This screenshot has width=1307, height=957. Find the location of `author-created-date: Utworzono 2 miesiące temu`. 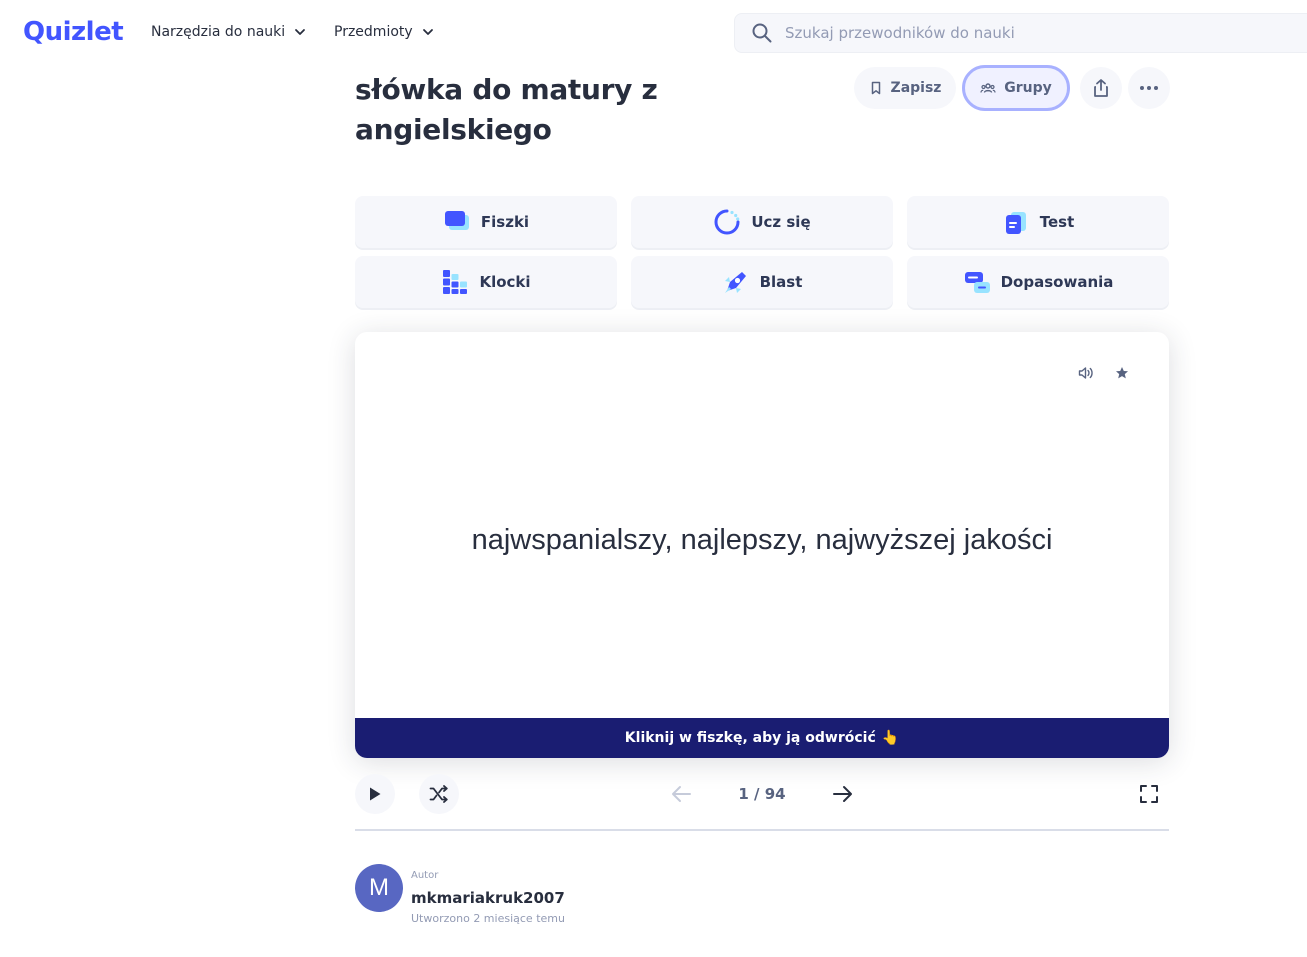

author-created-date: Utworzono 2 miesiące temu is located at coordinates (488, 918).